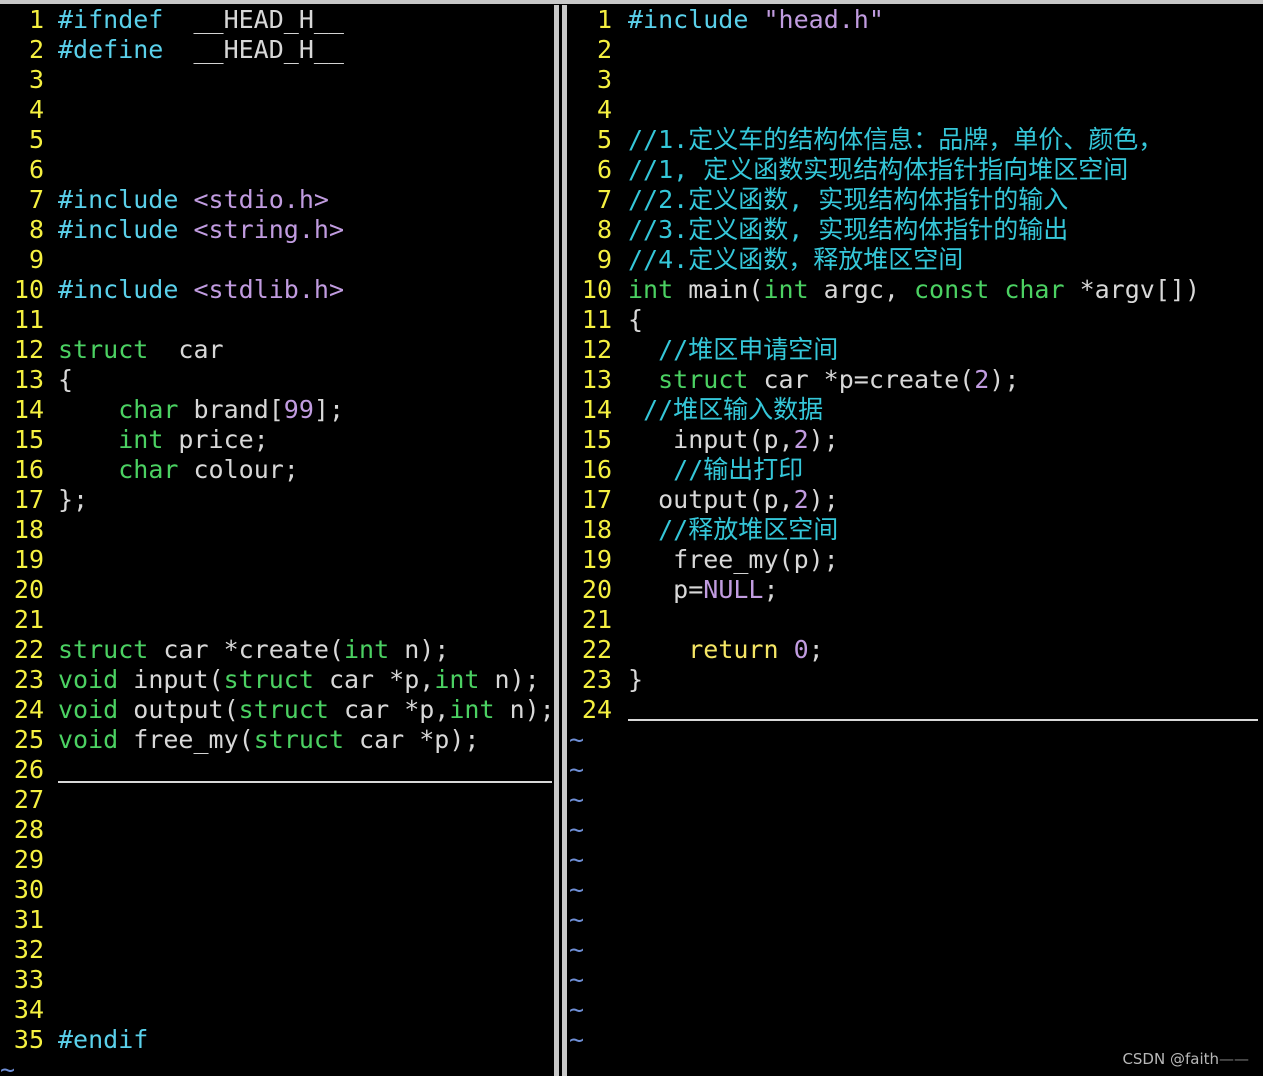 The height and width of the screenshot is (1076, 1263). What do you see at coordinates (28, 859) in the screenshot?
I see `line-number: 29` at bounding box center [28, 859].